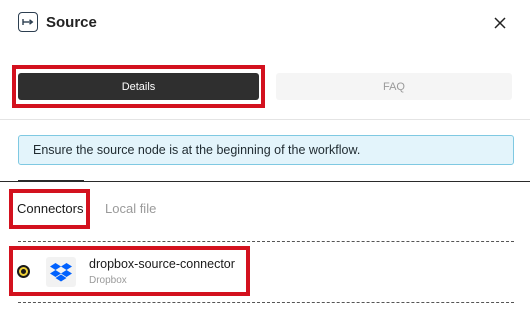 This screenshot has height=311, width=530. I want to click on section-divider, so click(265, 119).